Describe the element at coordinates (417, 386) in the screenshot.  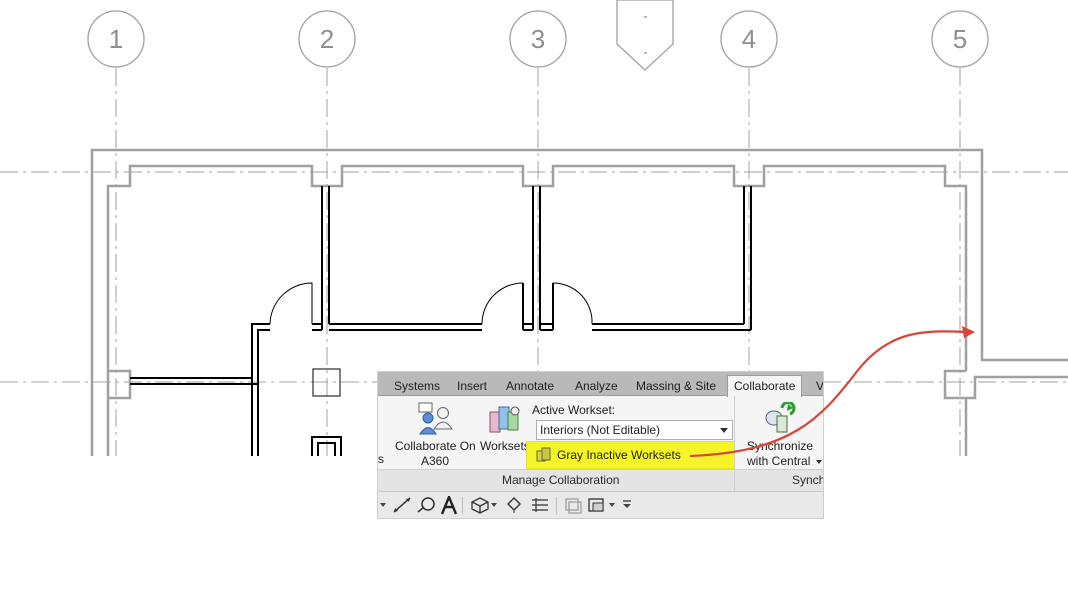
I see `tab-systems: Systems` at that location.